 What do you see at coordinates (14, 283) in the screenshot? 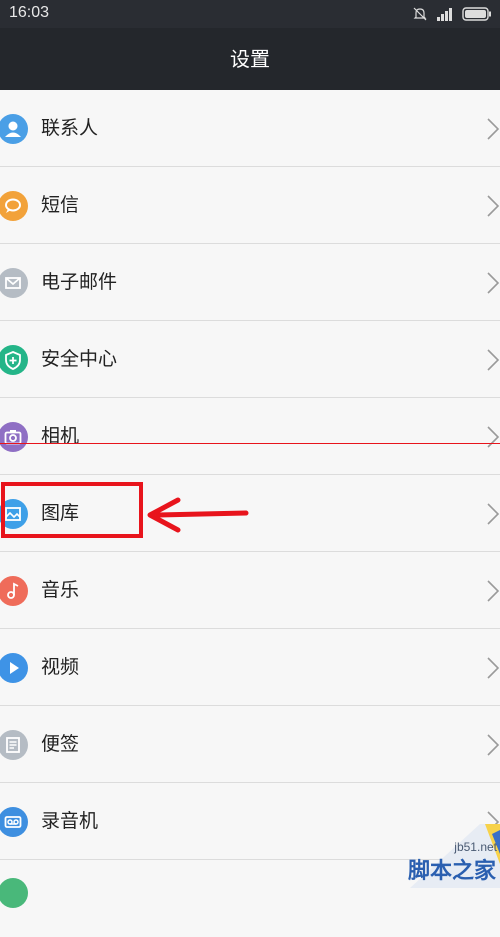
I see `envelope-icon` at bounding box center [14, 283].